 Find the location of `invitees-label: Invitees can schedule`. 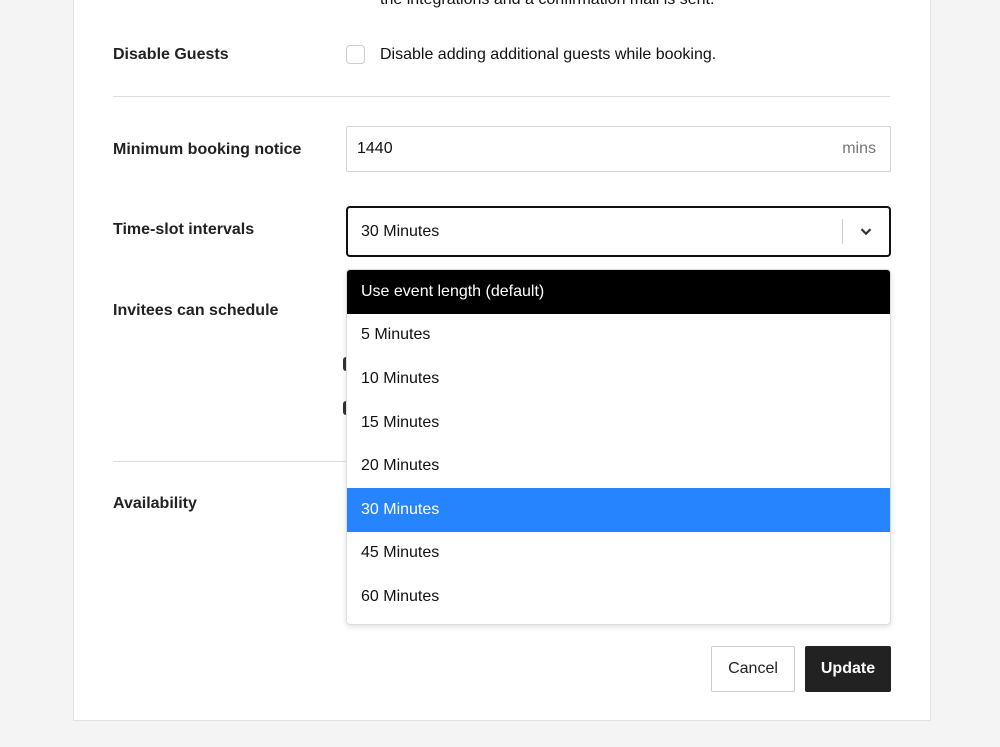

invitees-label: Invitees can schedule is located at coordinates (196, 310).